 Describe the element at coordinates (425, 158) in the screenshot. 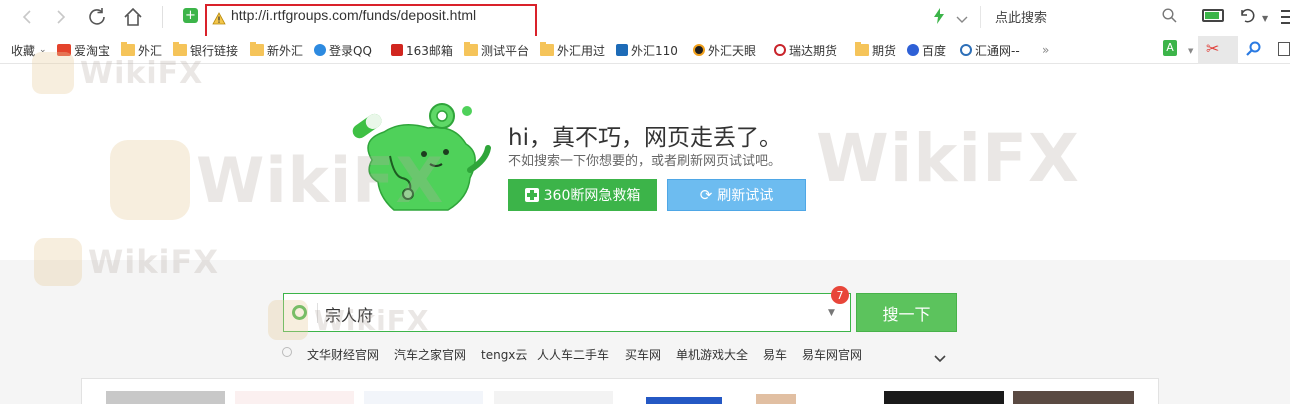

I see `lost-page-mascot-icon` at that location.